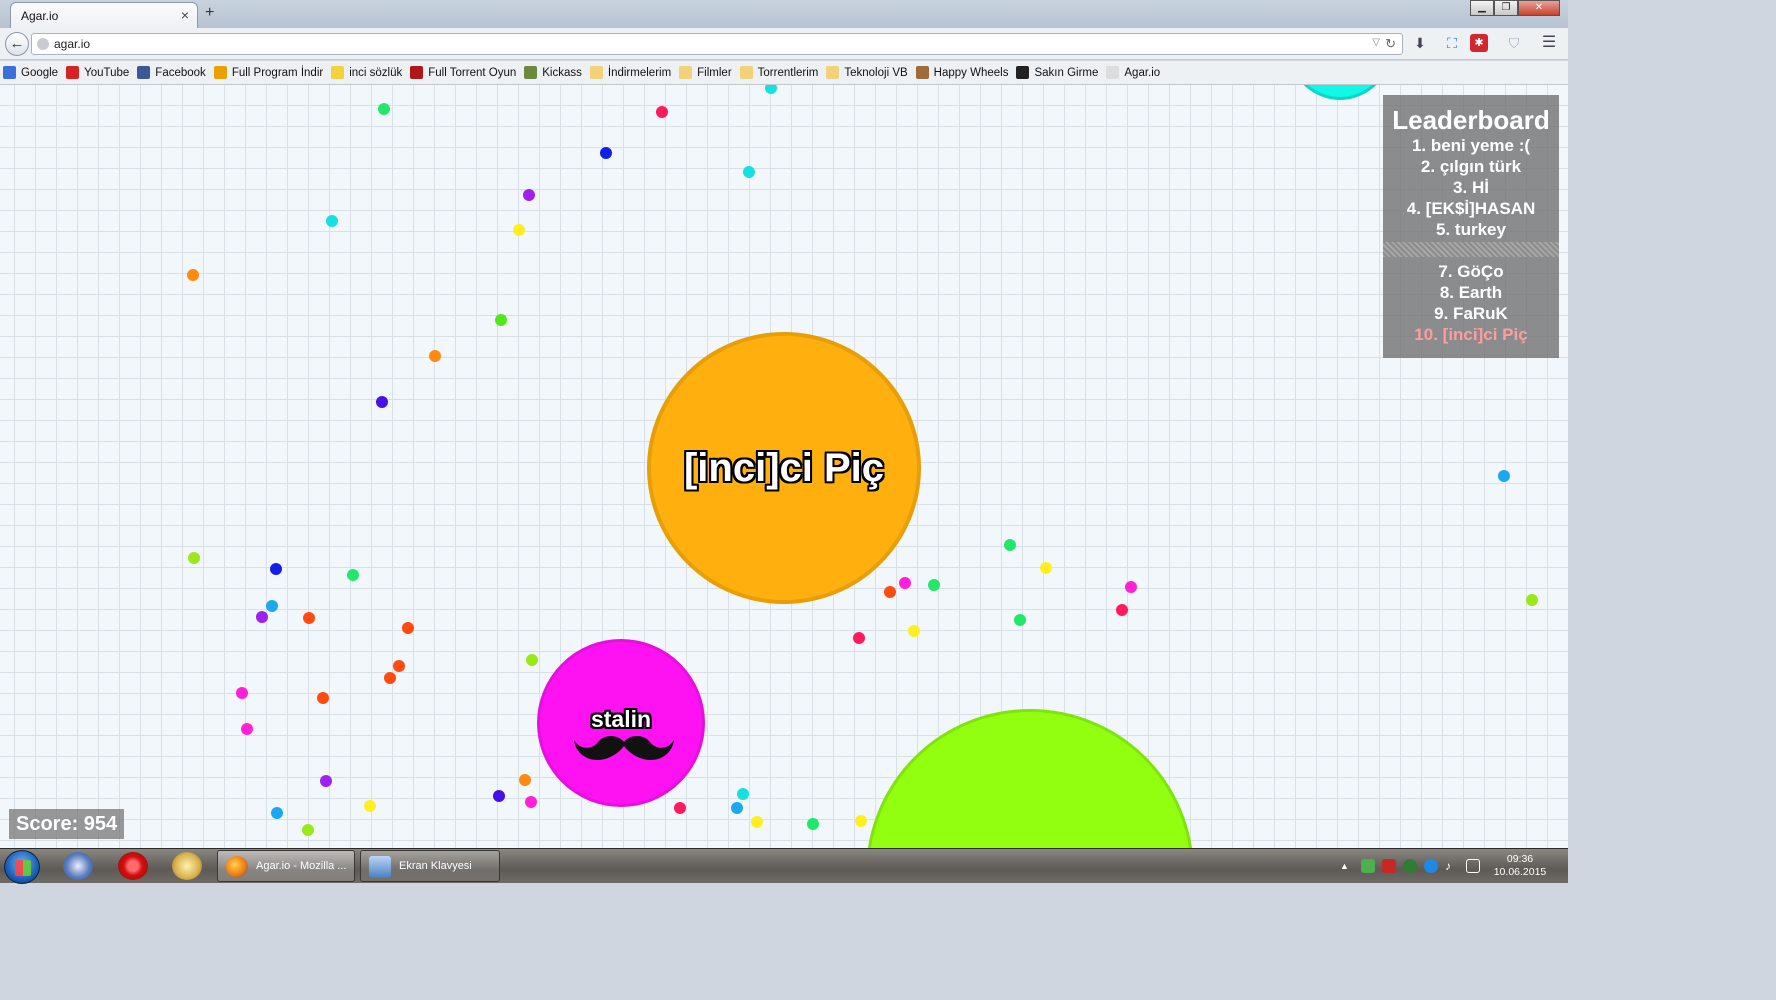 This screenshot has width=1776, height=1000. I want to click on navigation-bar: ← agar.io ▽ ↻ ⬇ ⛶ ✱ ⛉ ☰, so click(784, 44).